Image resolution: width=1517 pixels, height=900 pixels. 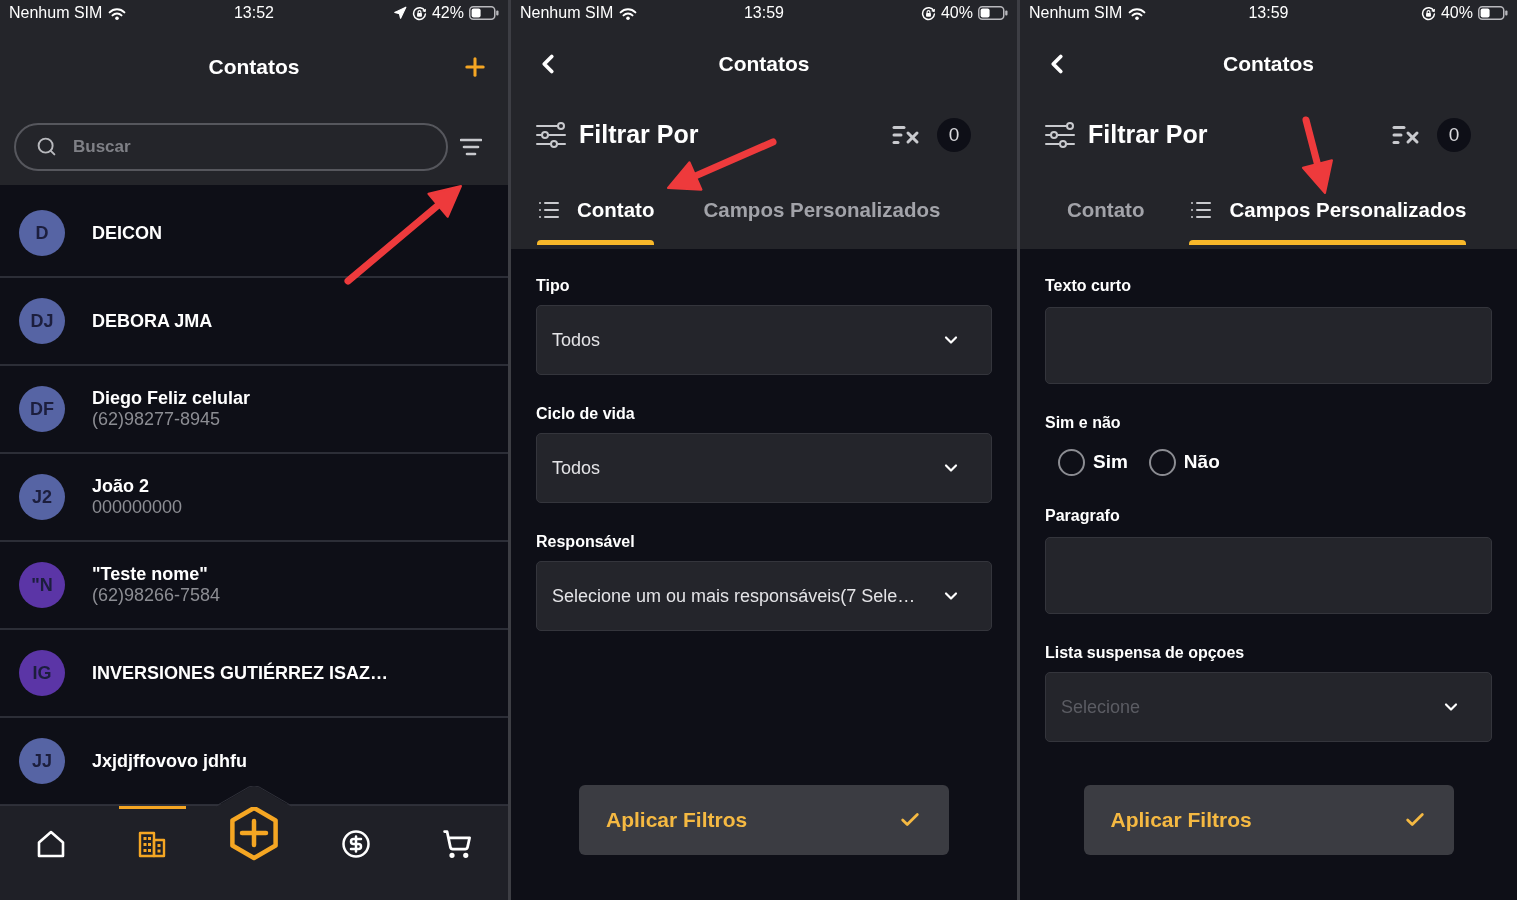 What do you see at coordinates (42, 233) in the screenshot?
I see `contact-avatar: D` at bounding box center [42, 233].